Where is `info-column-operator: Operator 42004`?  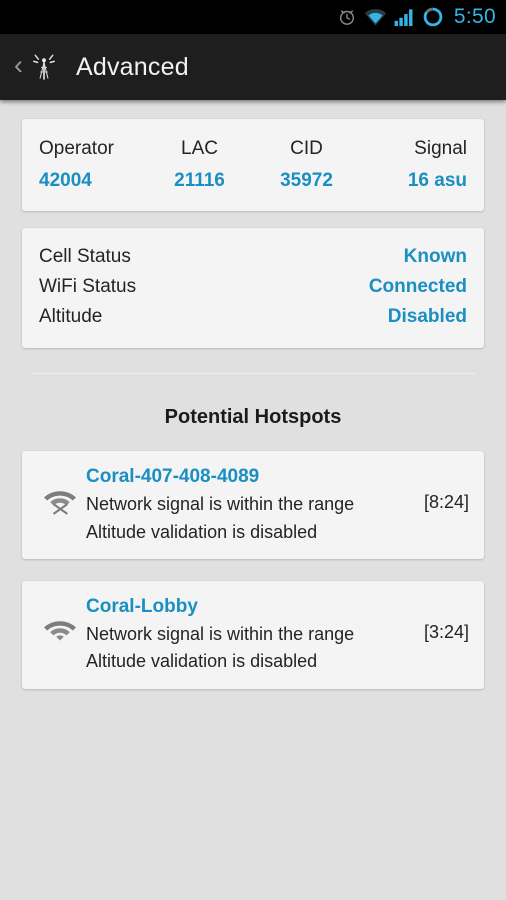 info-column-operator: Operator 42004 is located at coordinates (92, 164).